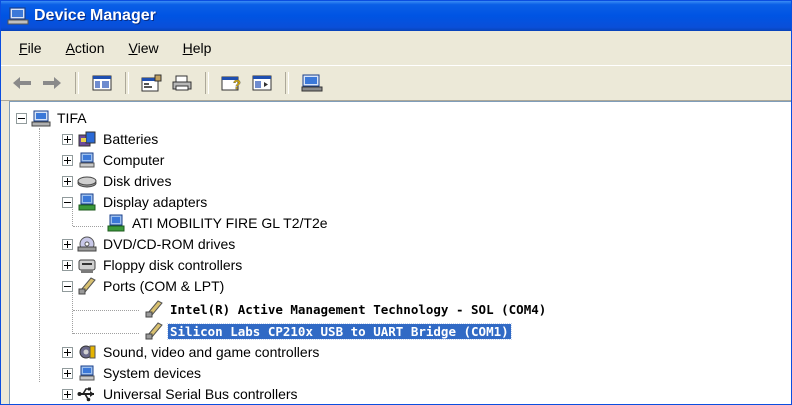 This screenshot has width=792, height=405. I want to click on device-manager-icon, so click(18, 16).